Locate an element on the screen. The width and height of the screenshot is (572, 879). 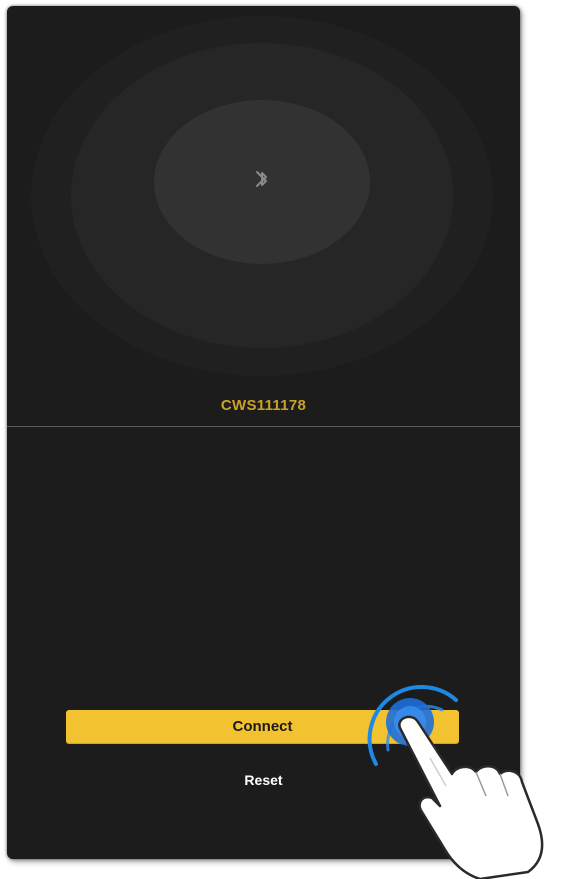
tap-hand-icon is located at coordinates (455, 782).